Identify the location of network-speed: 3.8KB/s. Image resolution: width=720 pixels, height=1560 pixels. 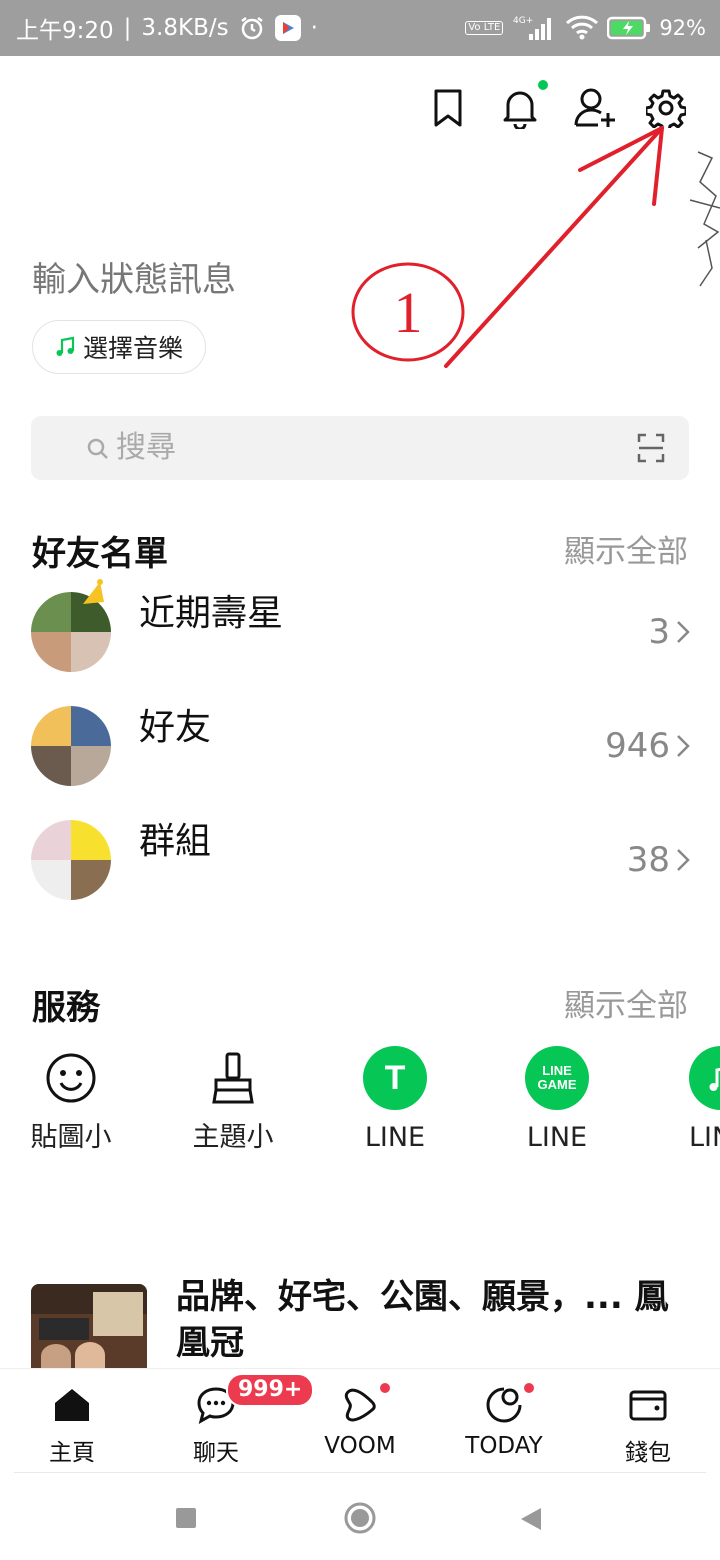
(185, 28).